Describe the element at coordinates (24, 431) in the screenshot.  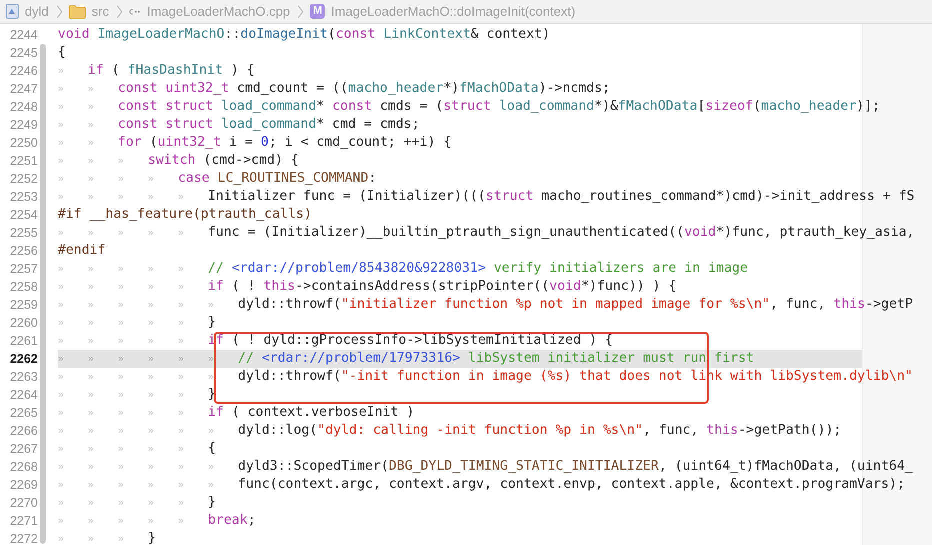
I see `line-number: 2266` at that location.